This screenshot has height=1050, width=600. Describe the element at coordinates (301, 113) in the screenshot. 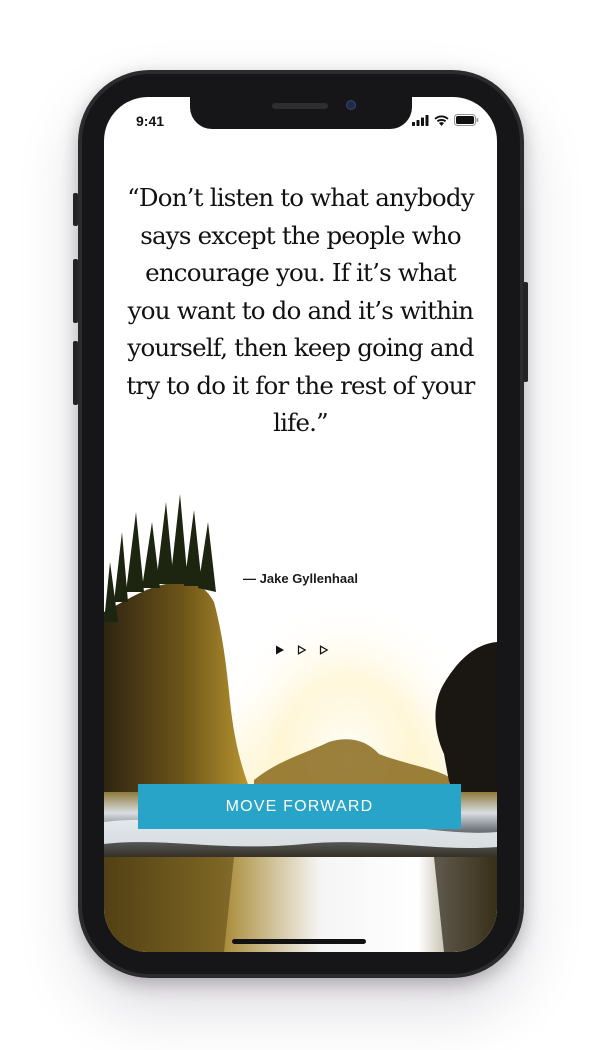

I see `device-notch` at that location.